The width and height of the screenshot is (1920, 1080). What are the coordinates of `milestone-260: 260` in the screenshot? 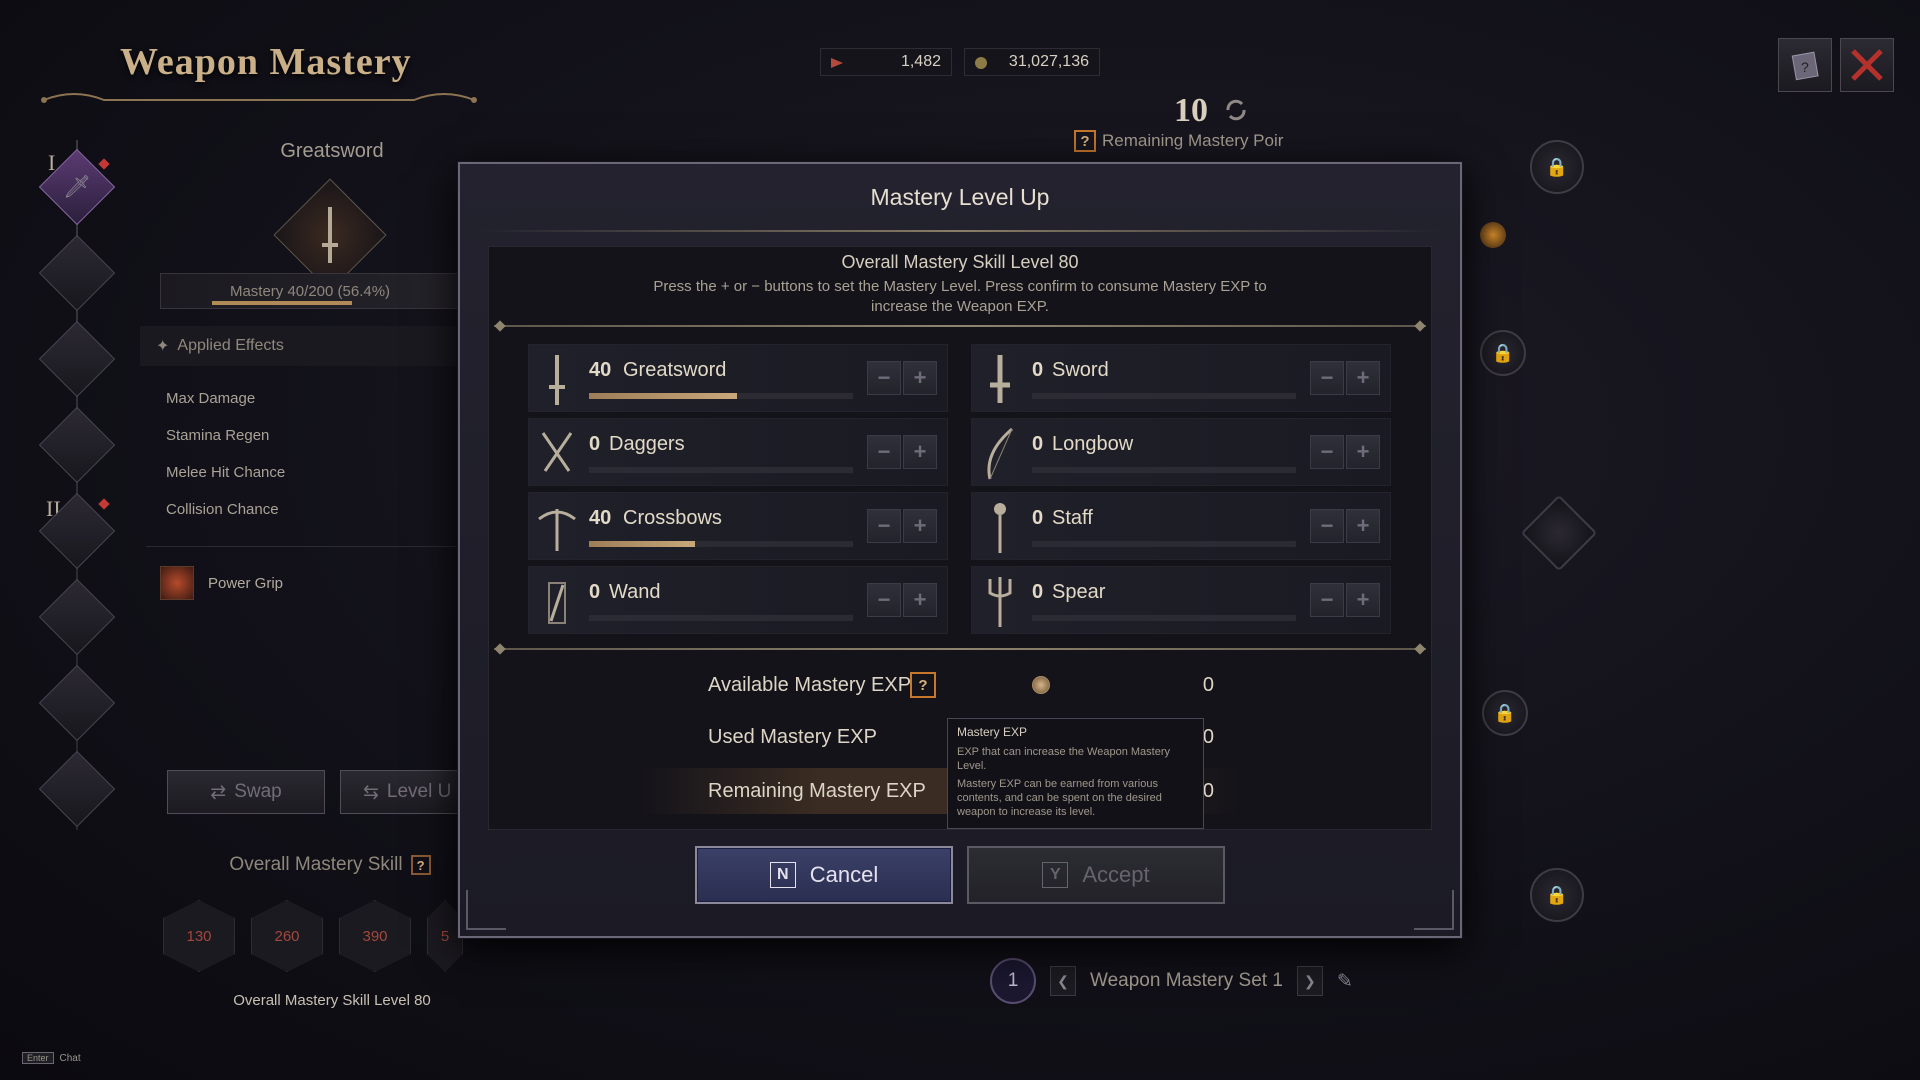 It's located at (287, 936).